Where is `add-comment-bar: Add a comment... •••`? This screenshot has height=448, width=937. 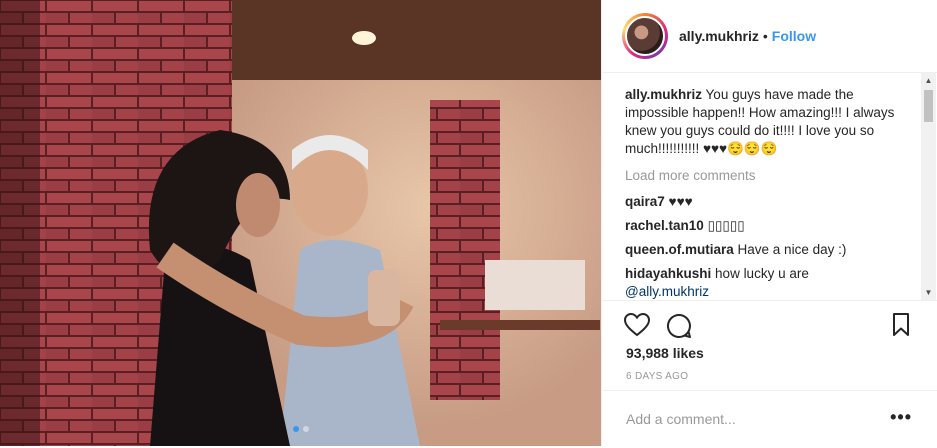
add-comment-bar: Add a comment... ••• is located at coordinates (769, 419).